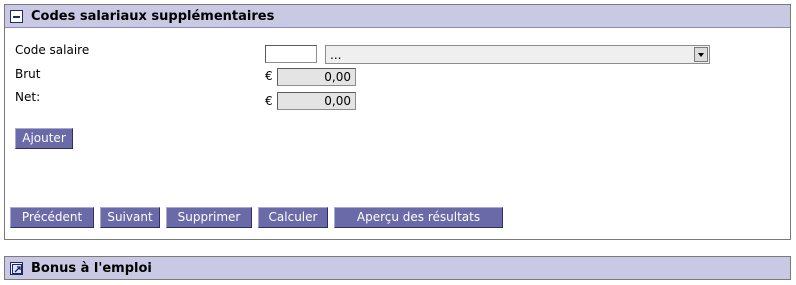 The width and height of the screenshot is (796, 285). What do you see at coordinates (52, 217) in the screenshot?
I see `precedent-button: Précédent` at bounding box center [52, 217].